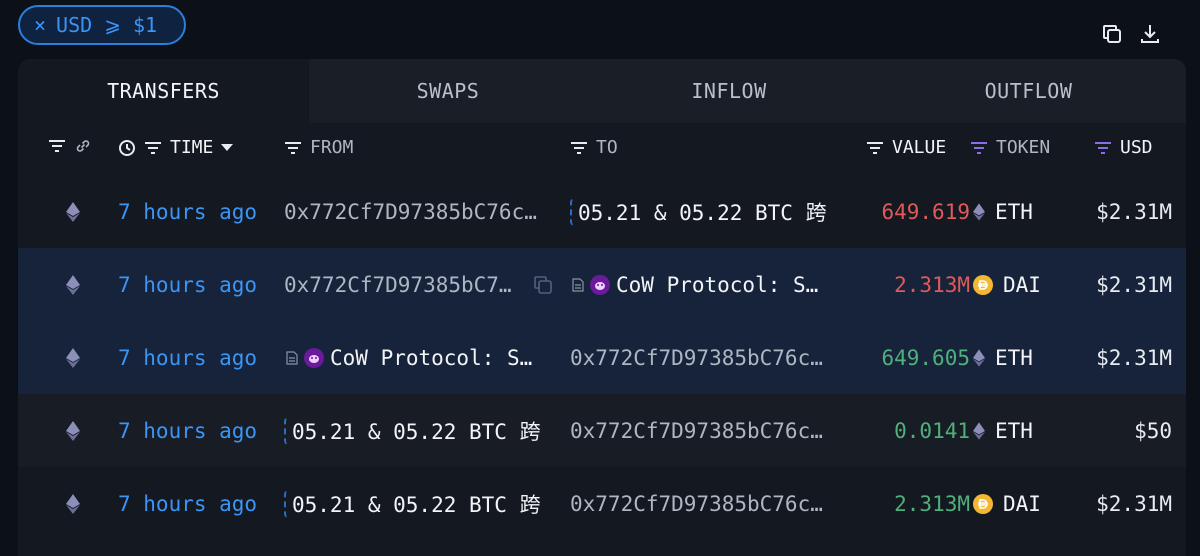 The width and height of the screenshot is (1200, 556). What do you see at coordinates (1023, 147) in the screenshot?
I see `token-column-label: TOKEN` at bounding box center [1023, 147].